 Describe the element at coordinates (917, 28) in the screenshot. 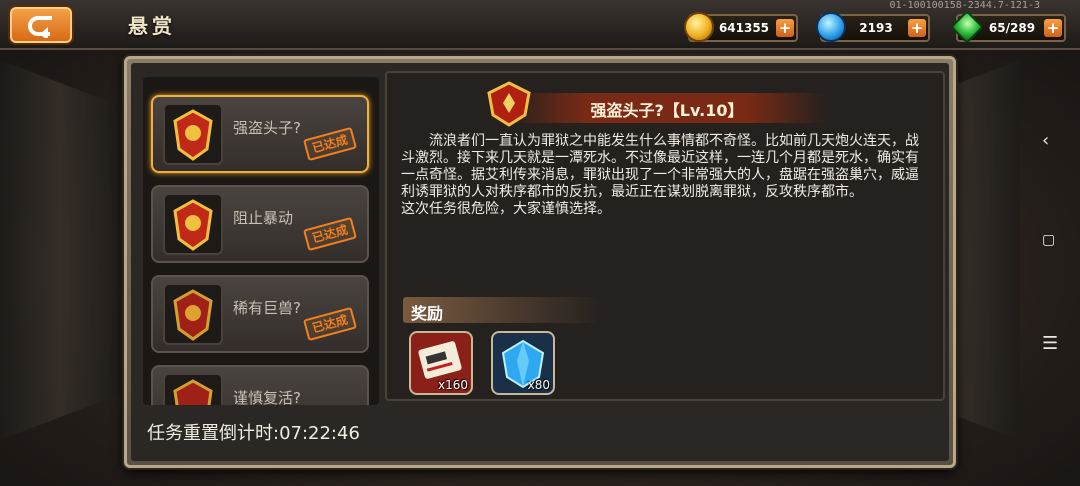

I see `add-crystal-button: +` at that location.